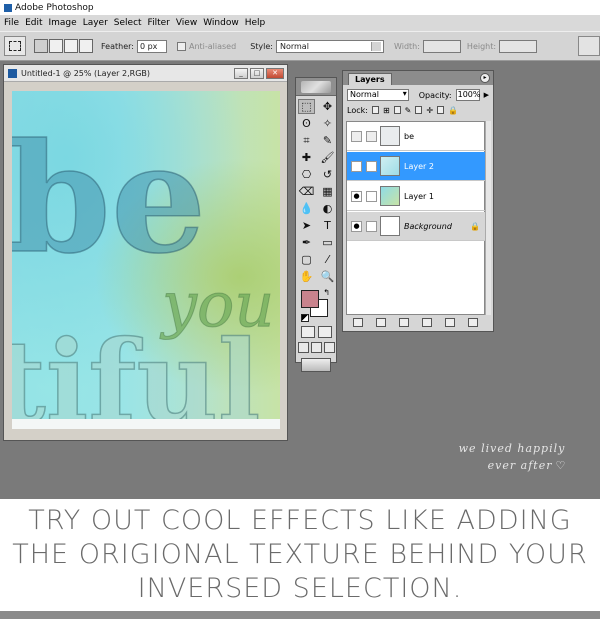 The image size is (600, 619). Describe the element at coordinates (189, 23) in the screenshot. I see `menu-view: View` at that location.